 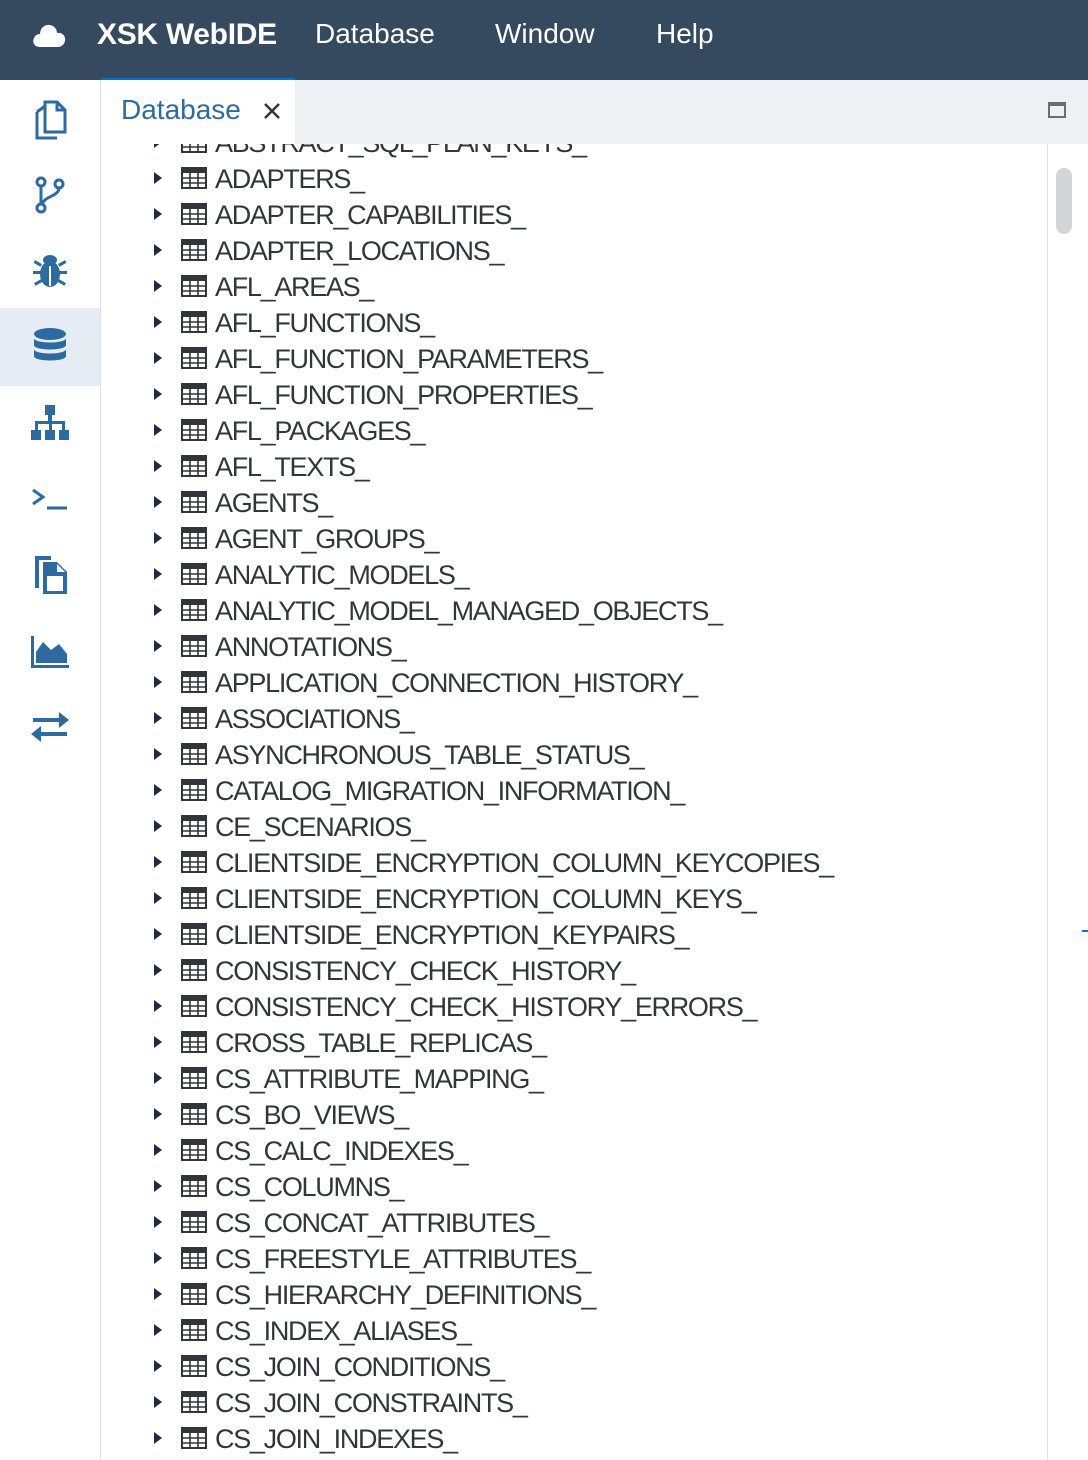 I want to click on tree-row: CS_ATTRIBUTE_MAPPING_, so click(x=574, y=1078).